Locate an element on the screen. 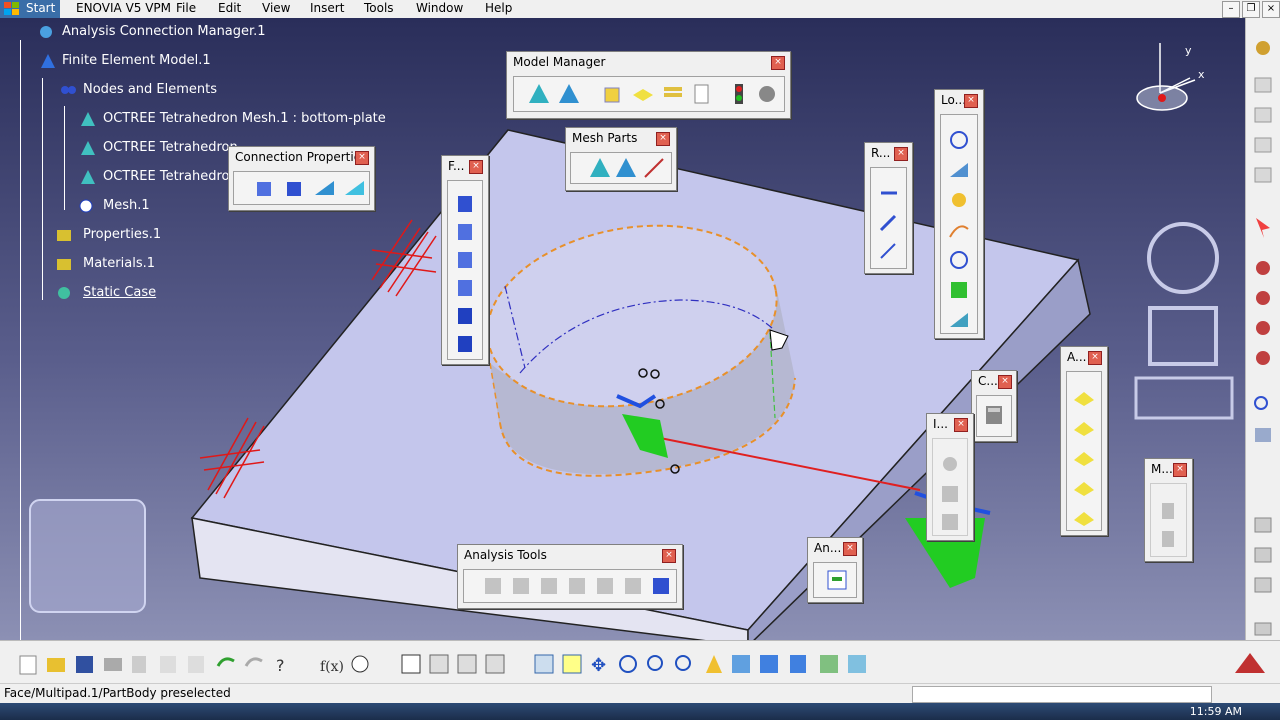  m-tool-1-icon is located at coordinates (1168, 511).